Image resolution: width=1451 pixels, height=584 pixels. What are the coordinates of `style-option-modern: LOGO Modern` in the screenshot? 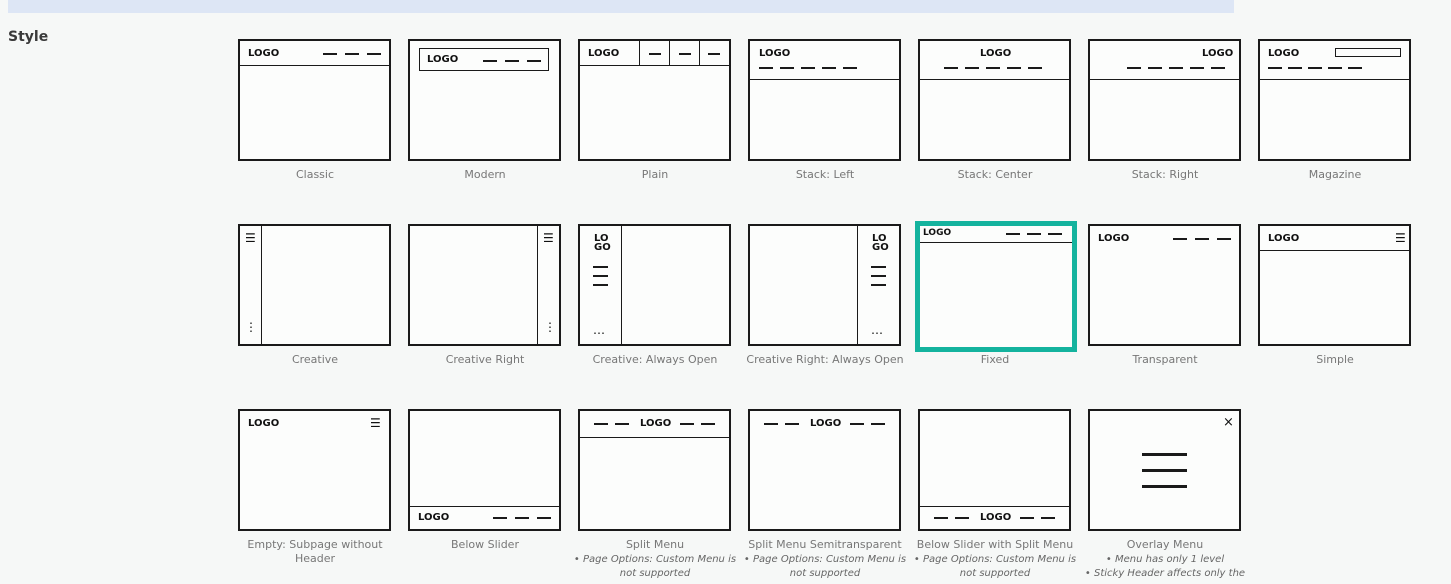 It's located at (485, 126).